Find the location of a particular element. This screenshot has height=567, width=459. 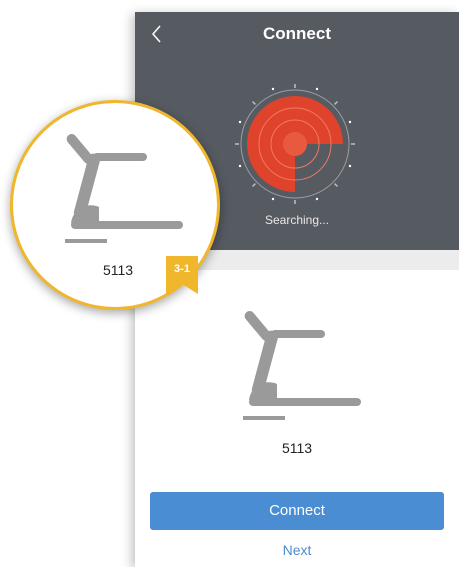

device-name: 5113 is located at coordinates (297, 448).